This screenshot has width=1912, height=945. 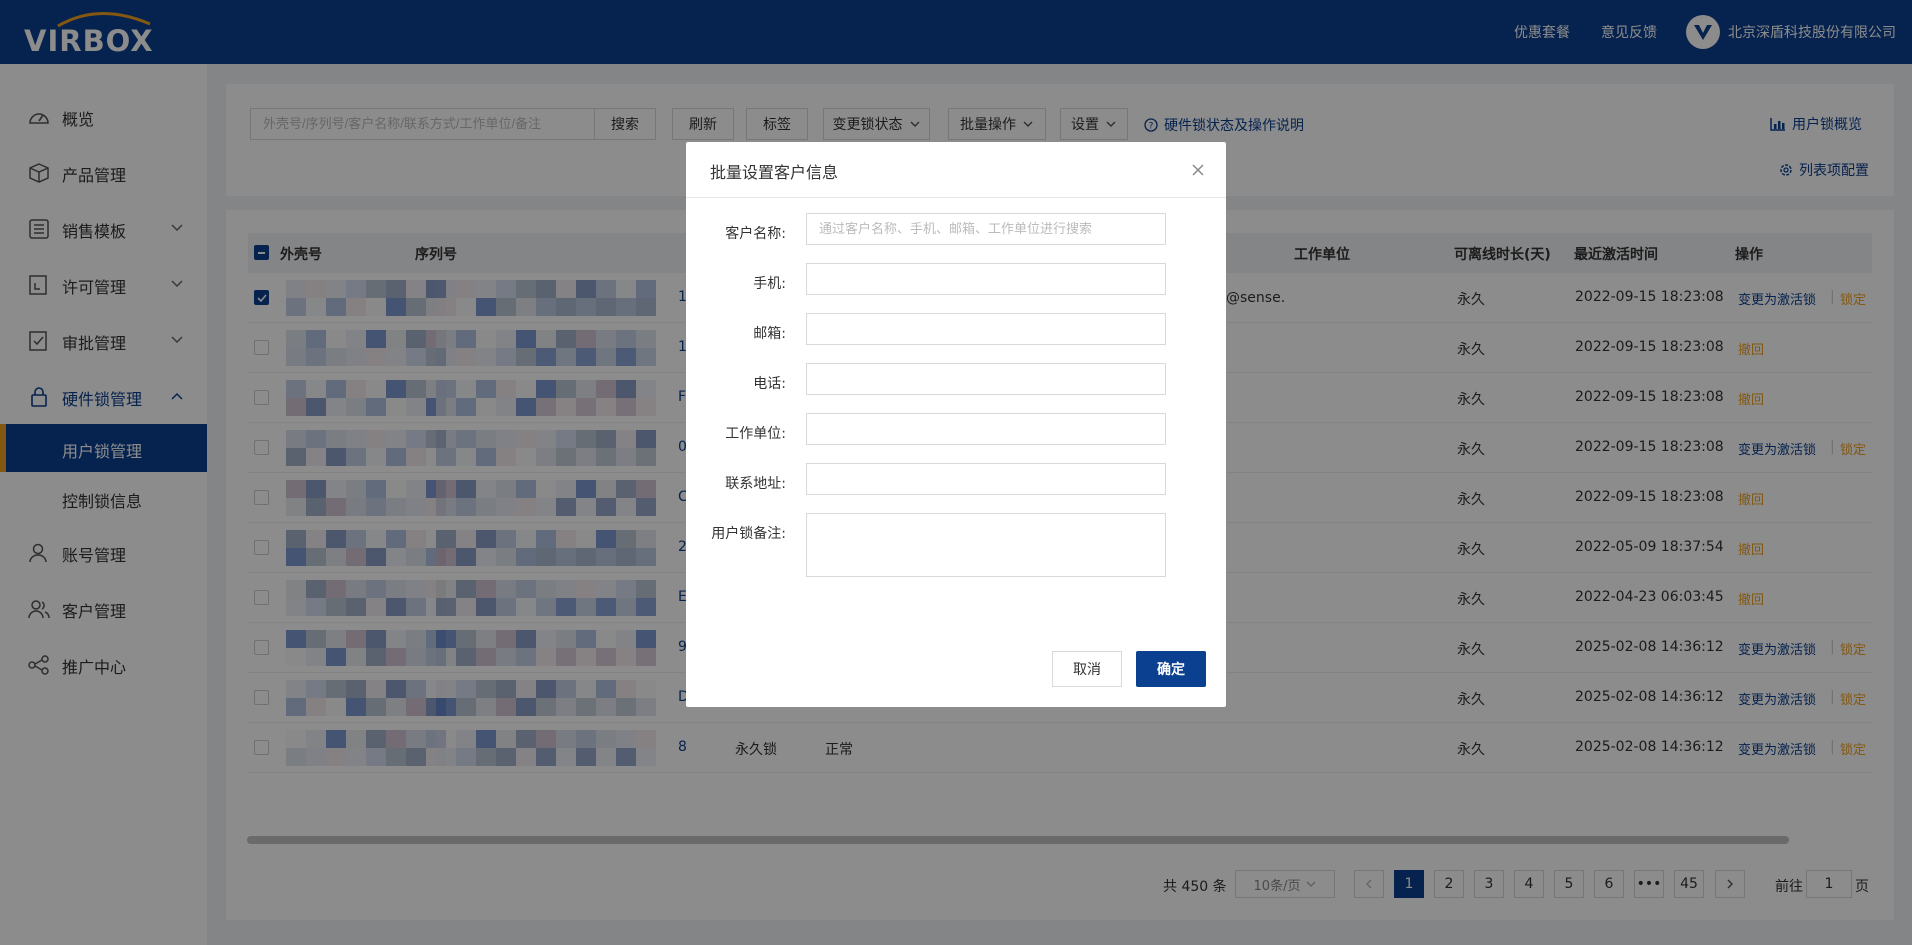 I want to click on form-label: 工作单位:, so click(x=755, y=434).